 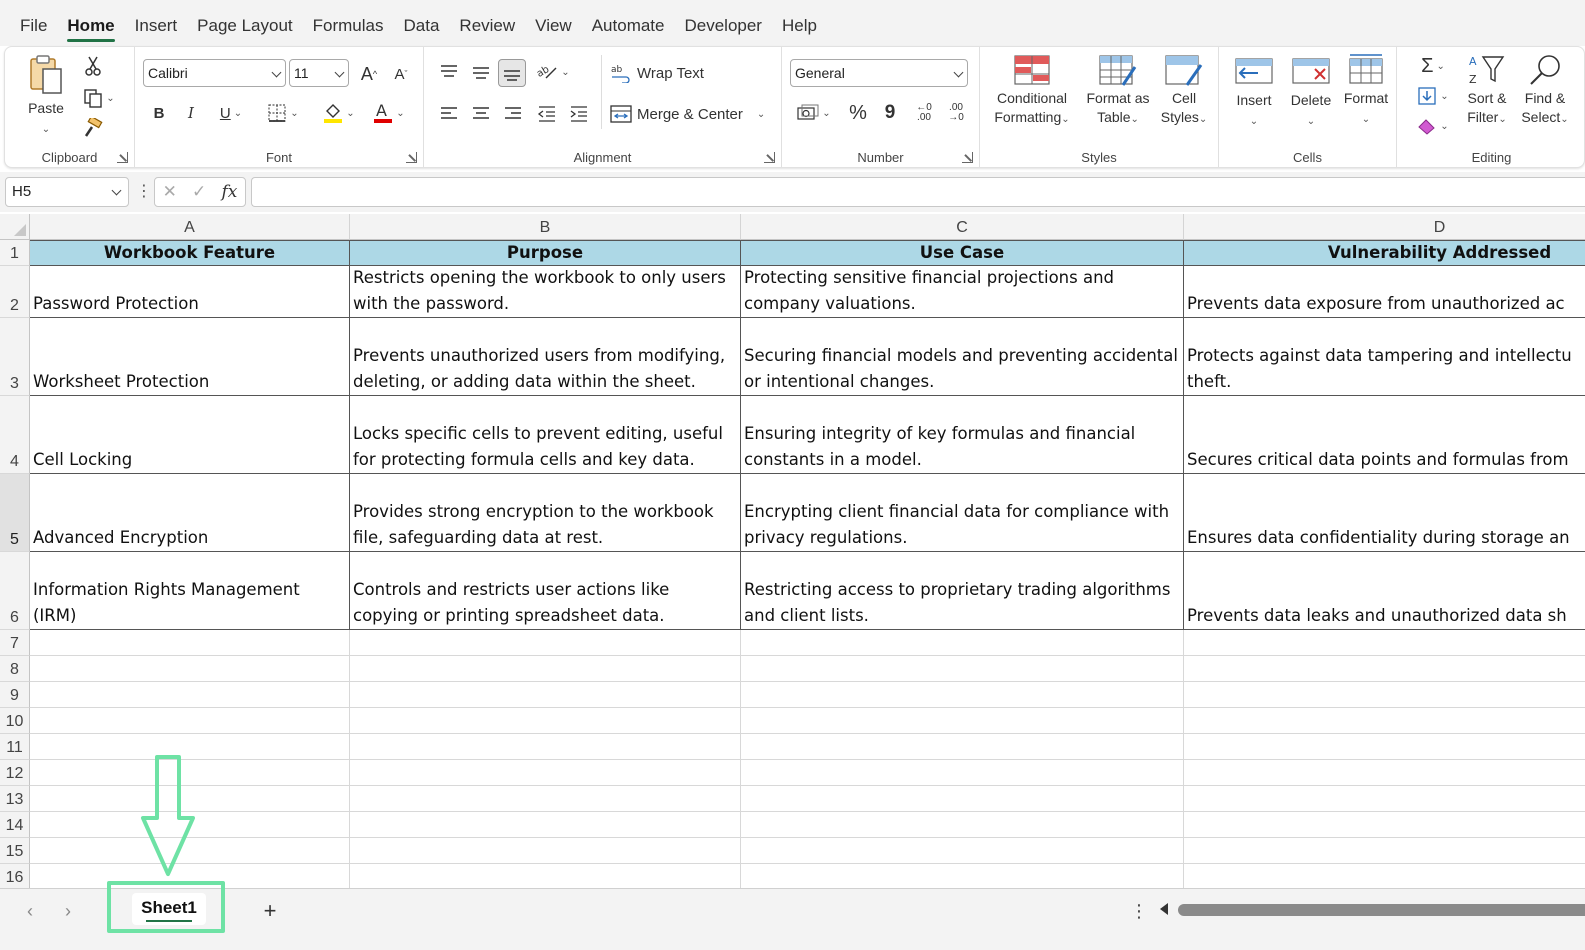 I want to click on menu-tab-insert: Insert, so click(x=156, y=23).